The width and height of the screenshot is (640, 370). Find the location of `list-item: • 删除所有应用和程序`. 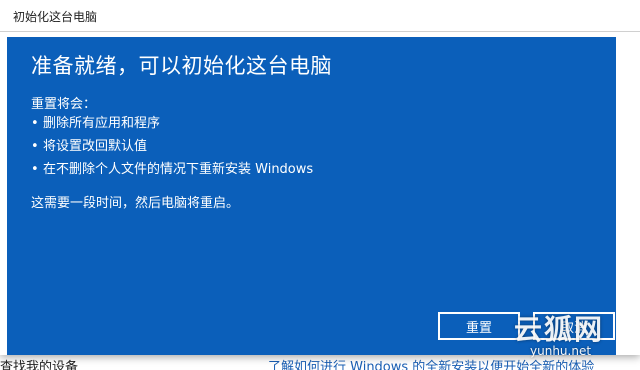

list-item: • 删除所有应用和程序 is located at coordinates (172, 126).